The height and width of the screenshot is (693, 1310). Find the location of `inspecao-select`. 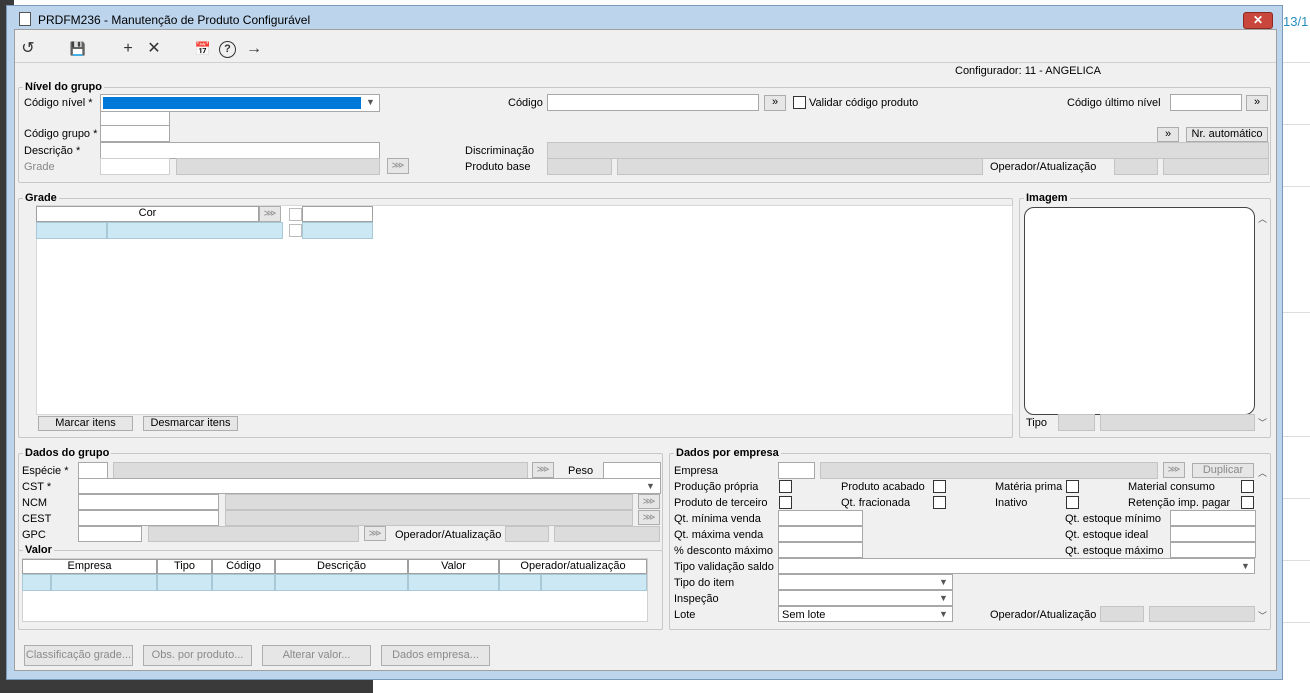

inspecao-select is located at coordinates (865, 598).